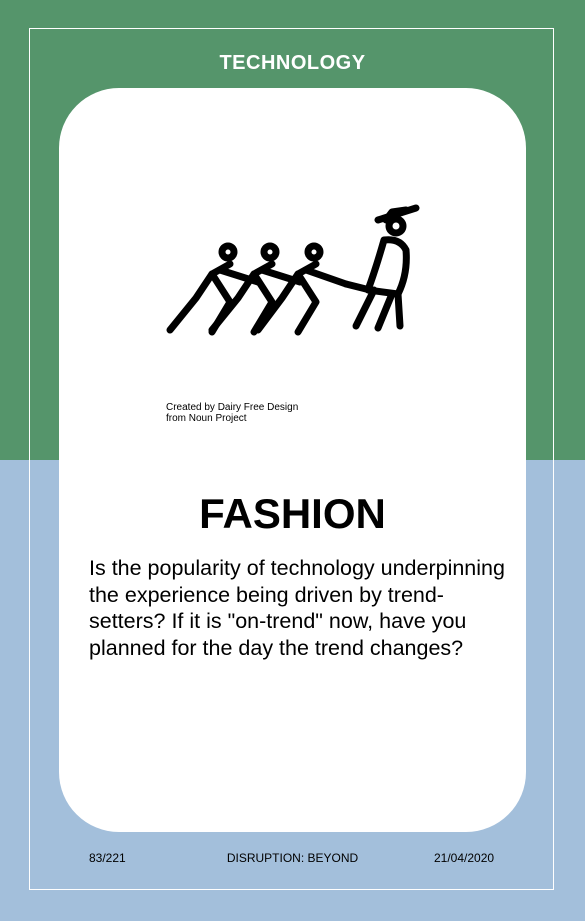  What do you see at coordinates (206, 418) in the screenshot?
I see `credit-line-2: from Noun Project` at bounding box center [206, 418].